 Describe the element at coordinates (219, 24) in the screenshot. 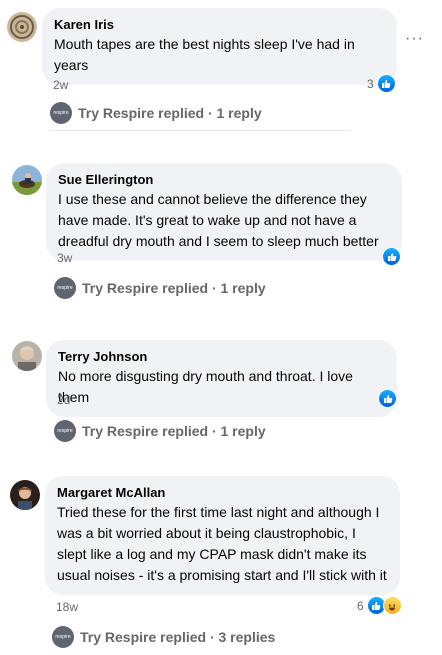

I see `comment-author: Karen Iris` at that location.